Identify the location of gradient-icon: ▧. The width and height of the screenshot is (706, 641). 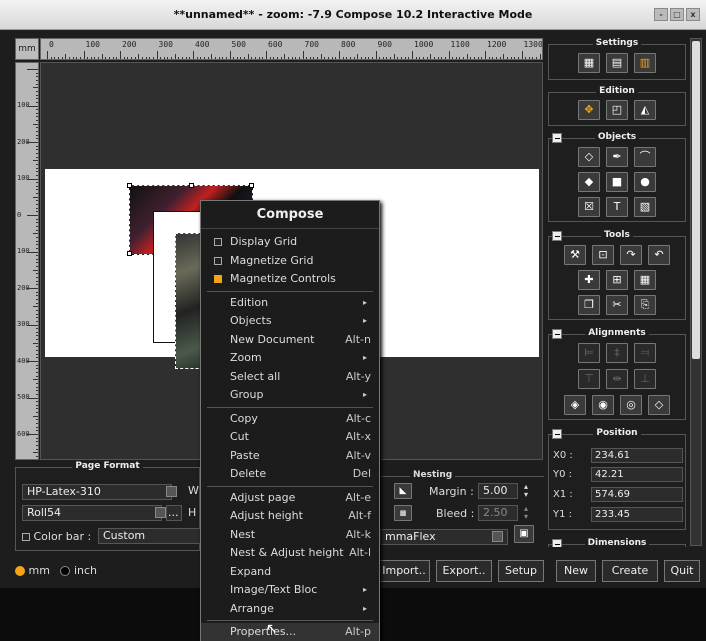
(645, 207).